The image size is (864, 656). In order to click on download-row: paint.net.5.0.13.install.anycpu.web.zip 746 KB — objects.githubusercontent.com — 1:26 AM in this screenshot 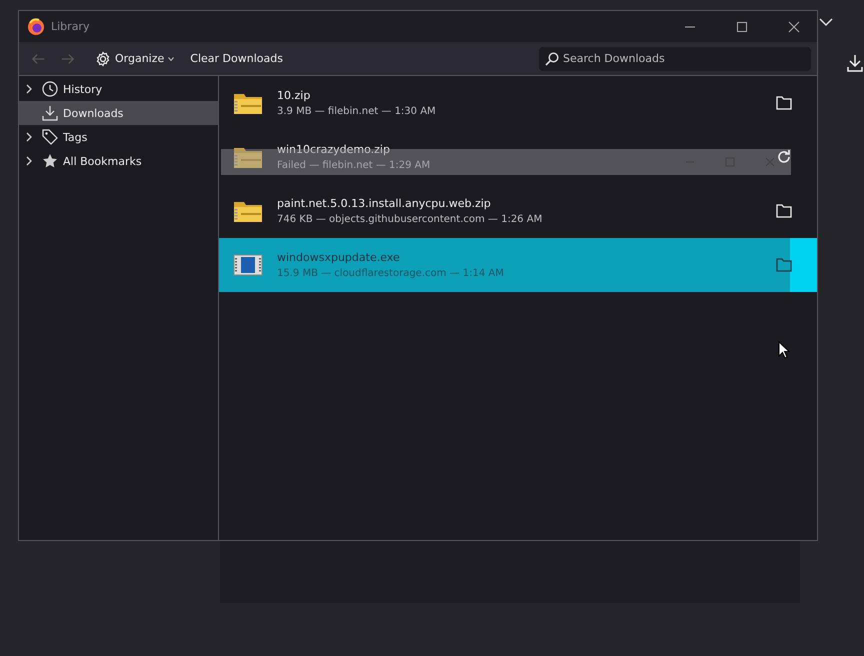, I will do `click(518, 211)`.